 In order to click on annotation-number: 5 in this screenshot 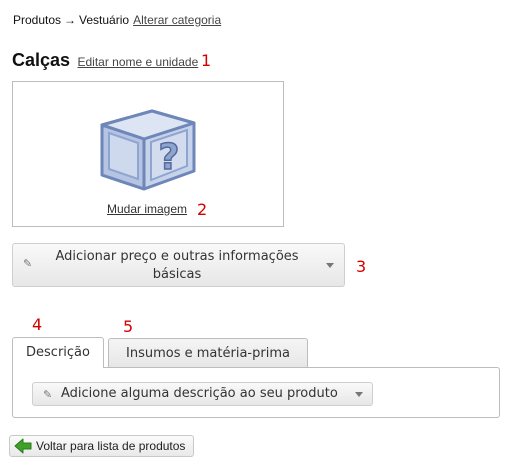, I will do `click(128, 326)`.